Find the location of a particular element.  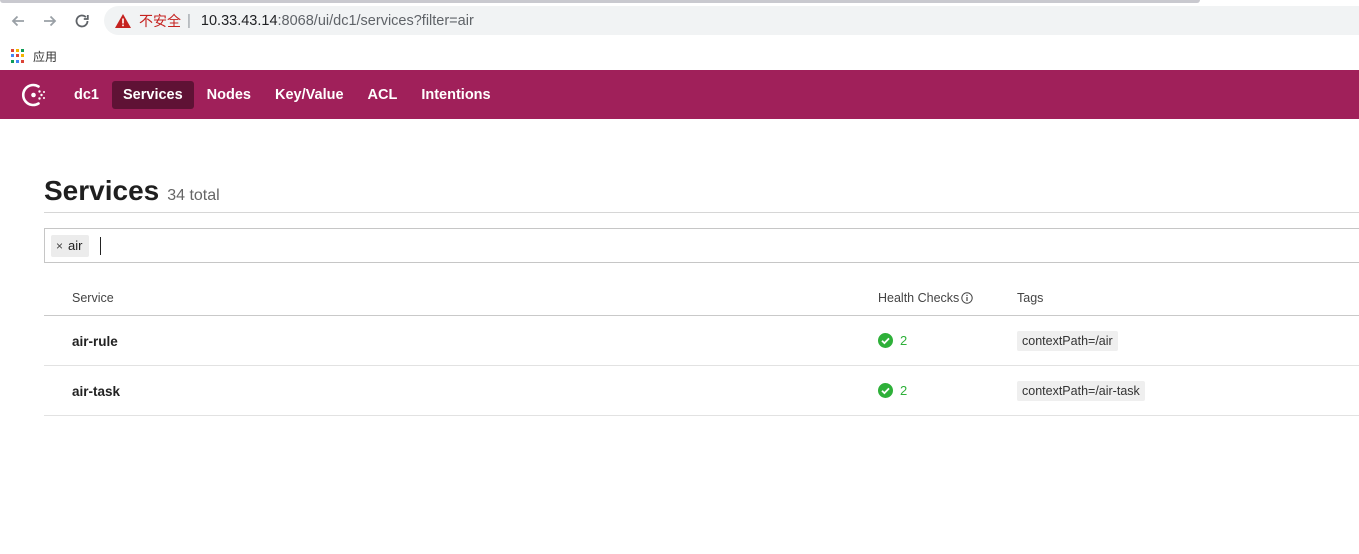

search-filter-input: × air is located at coordinates (701, 245).